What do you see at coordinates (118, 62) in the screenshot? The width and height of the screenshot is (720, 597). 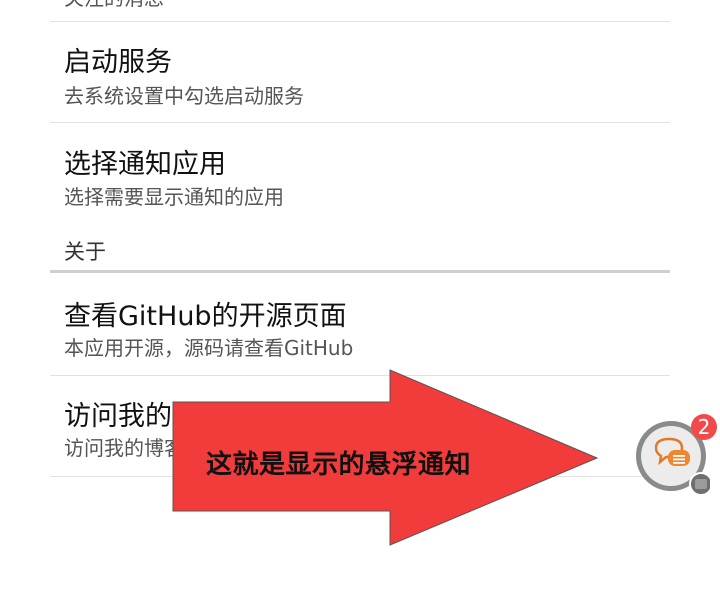 I see `pref-title: 启动服务` at bounding box center [118, 62].